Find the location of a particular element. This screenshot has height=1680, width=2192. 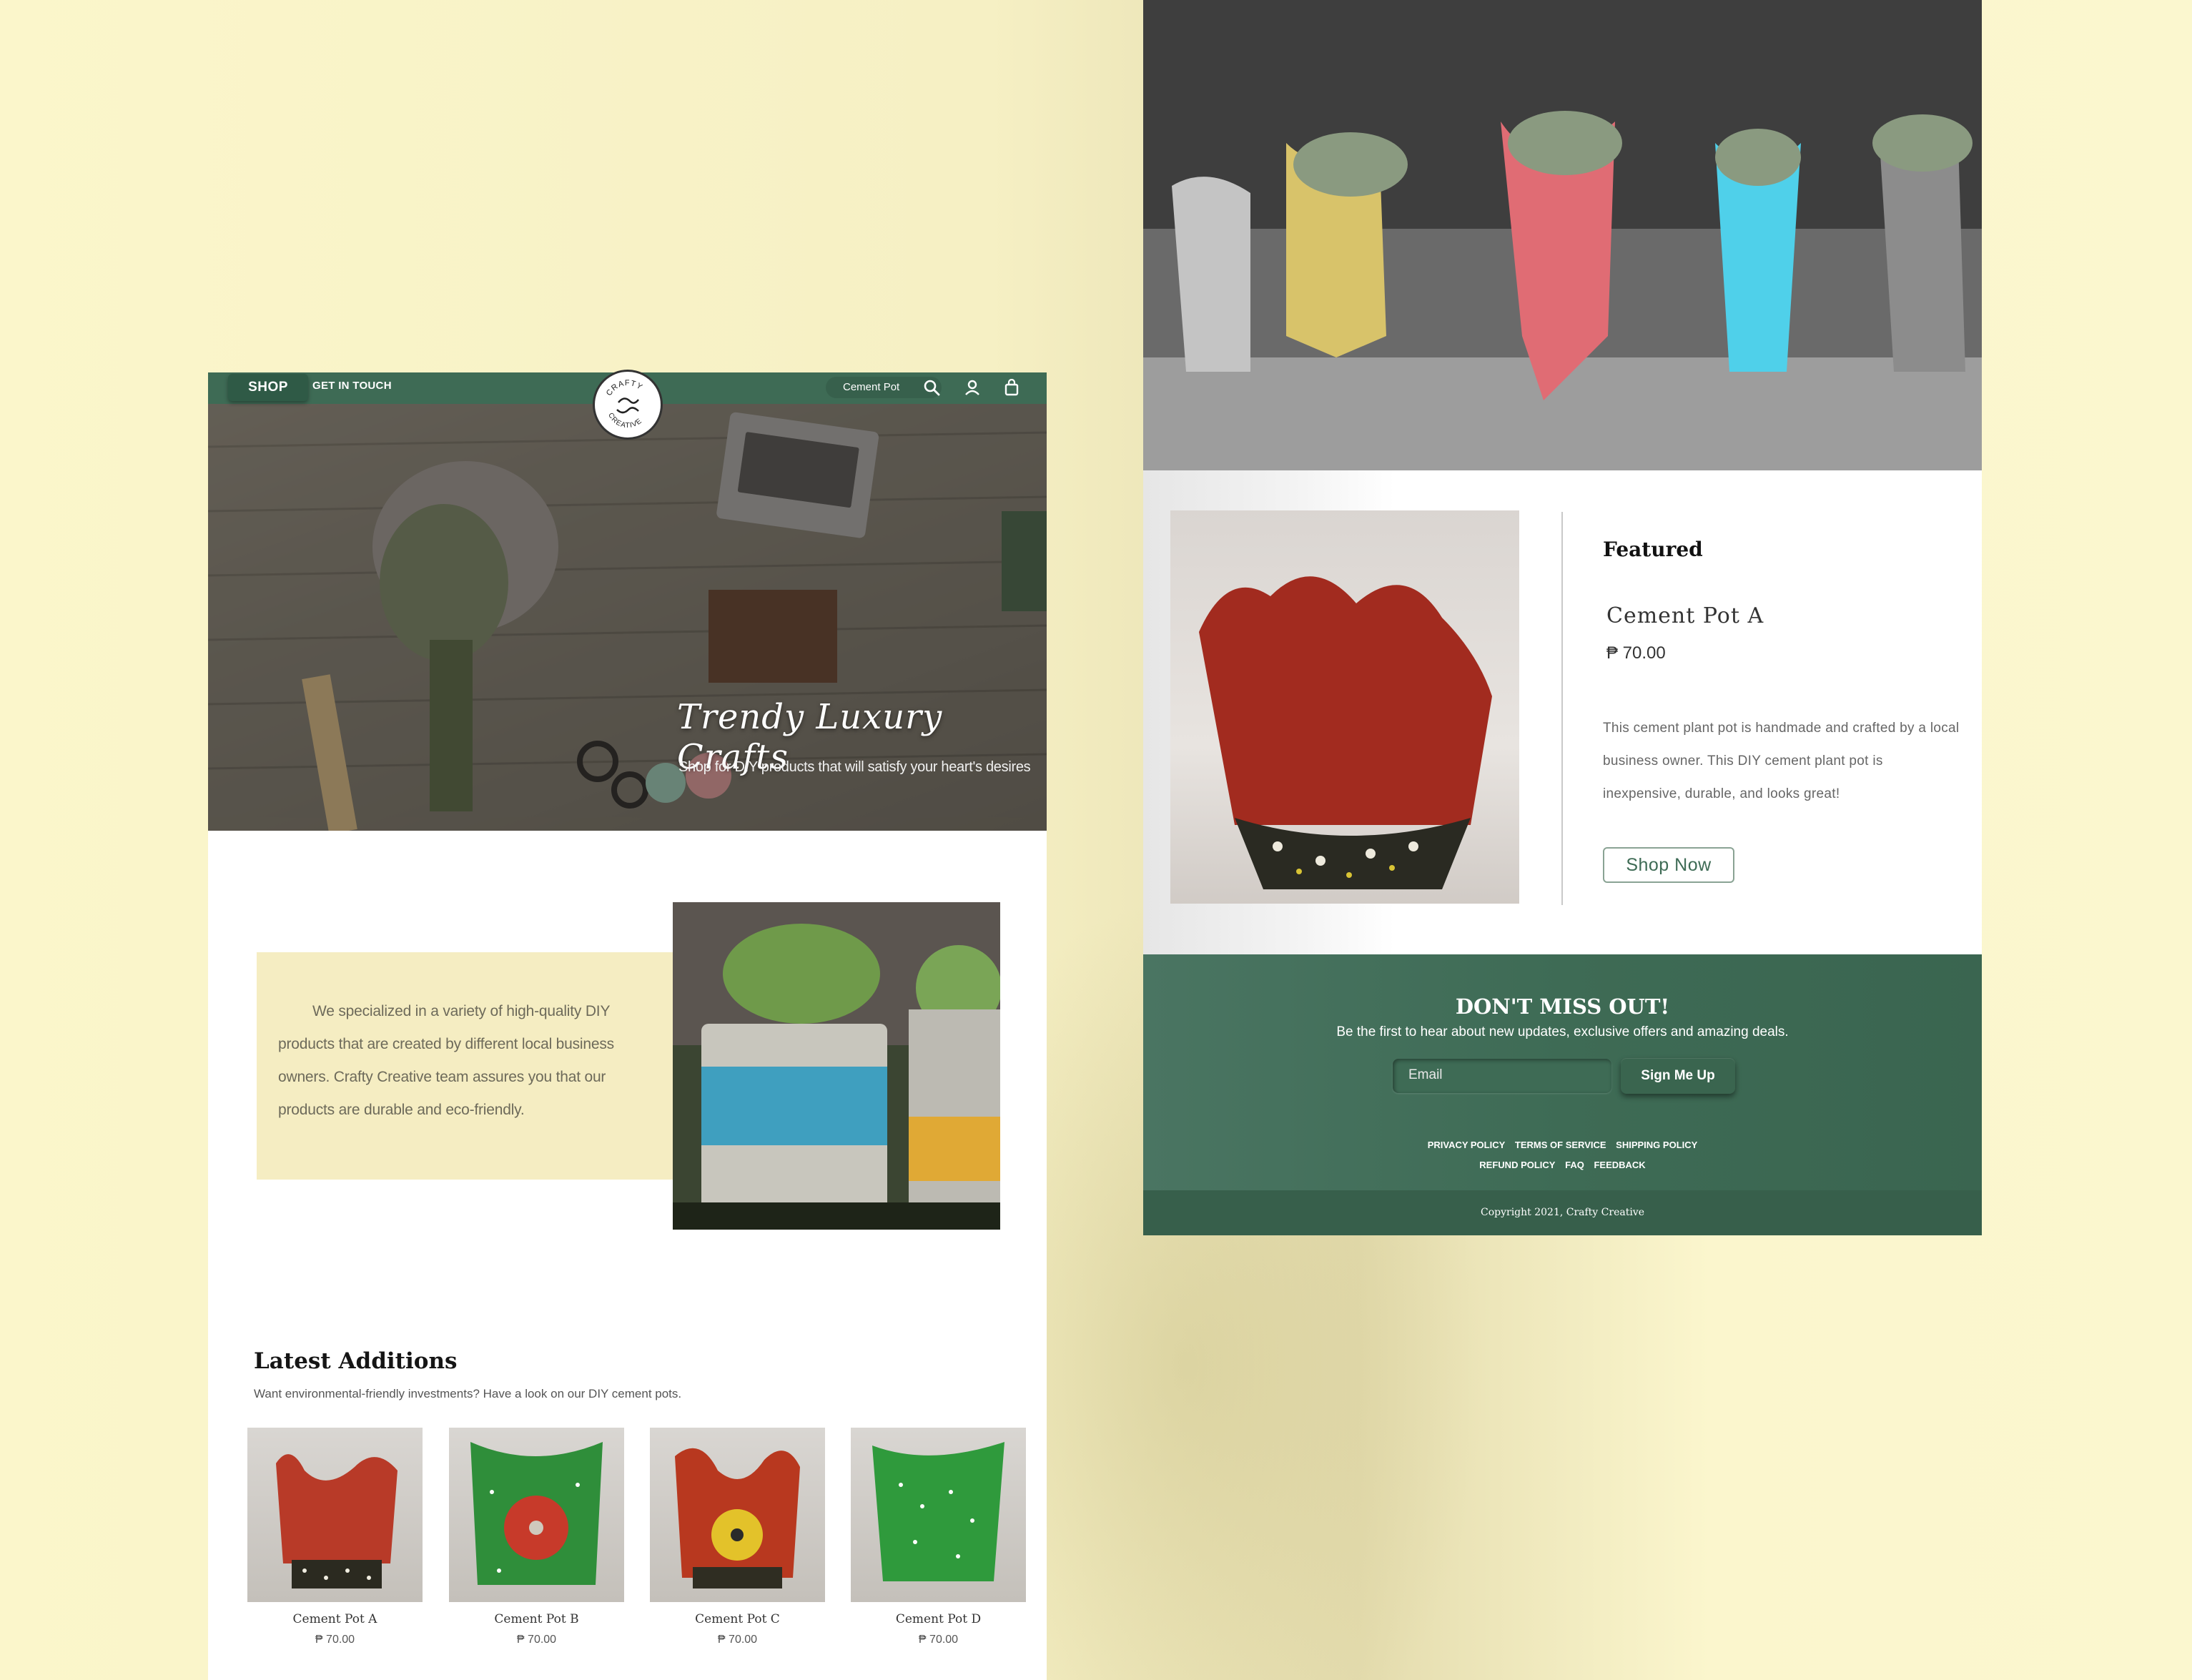

product-name: Cement Pot C is located at coordinates (737, 1619).